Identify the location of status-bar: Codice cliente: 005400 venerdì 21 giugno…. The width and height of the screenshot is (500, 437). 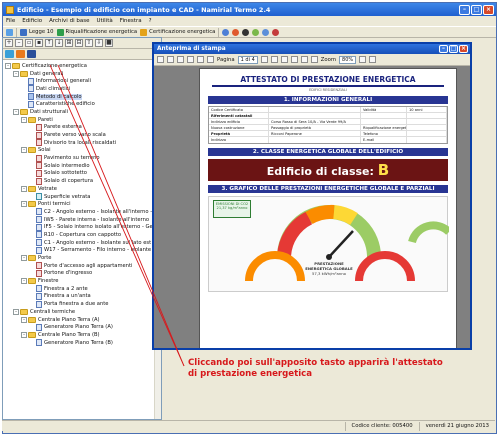
(248, 425).